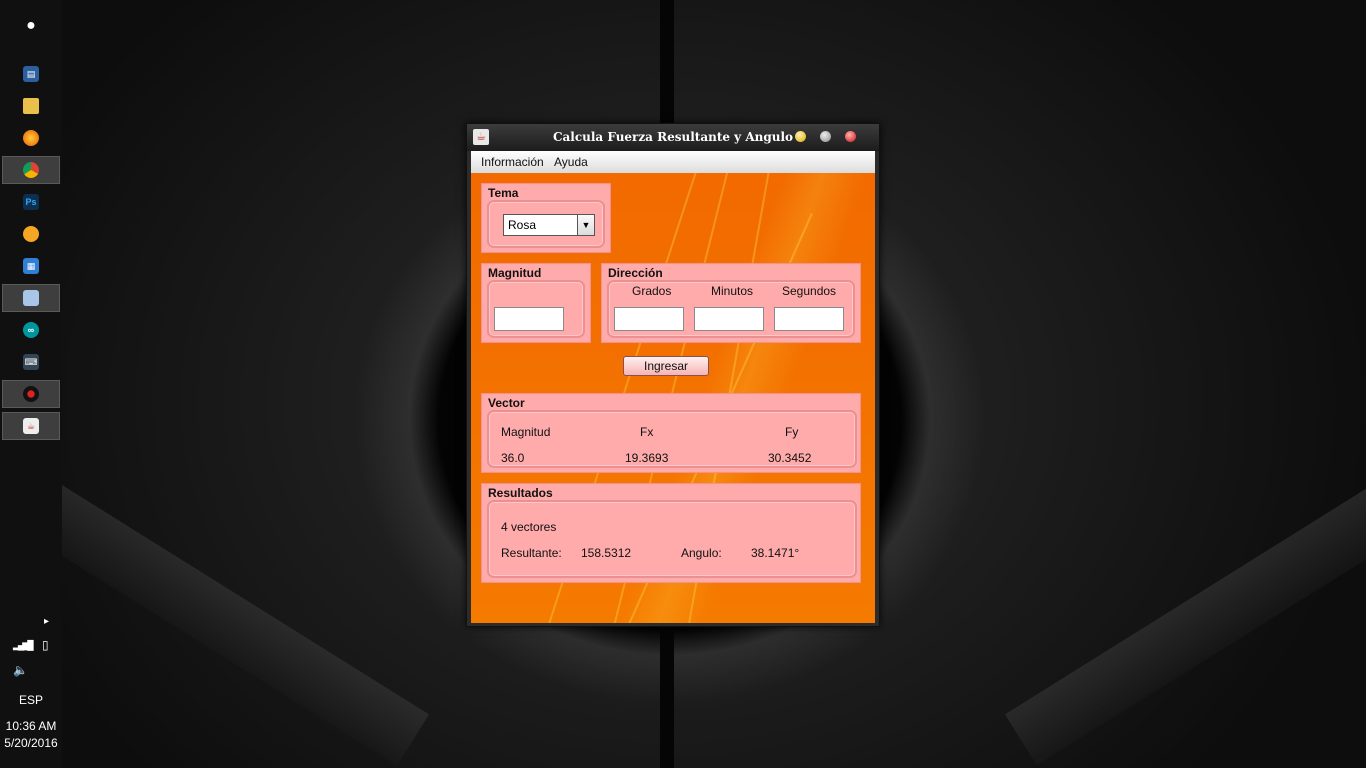  What do you see at coordinates (666, 366) in the screenshot?
I see `ingresar-button: Ingresar` at bounding box center [666, 366].